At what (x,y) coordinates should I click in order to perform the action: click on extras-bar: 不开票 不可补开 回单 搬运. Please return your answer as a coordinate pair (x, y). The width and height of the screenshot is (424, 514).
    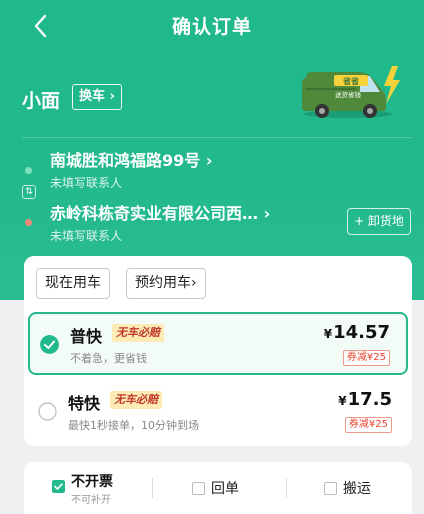
    Looking at the image, I should click on (218, 488).